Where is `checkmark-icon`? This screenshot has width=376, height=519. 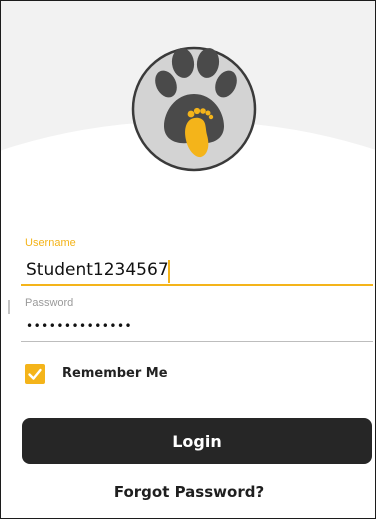
checkmark-icon is located at coordinates (35, 374).